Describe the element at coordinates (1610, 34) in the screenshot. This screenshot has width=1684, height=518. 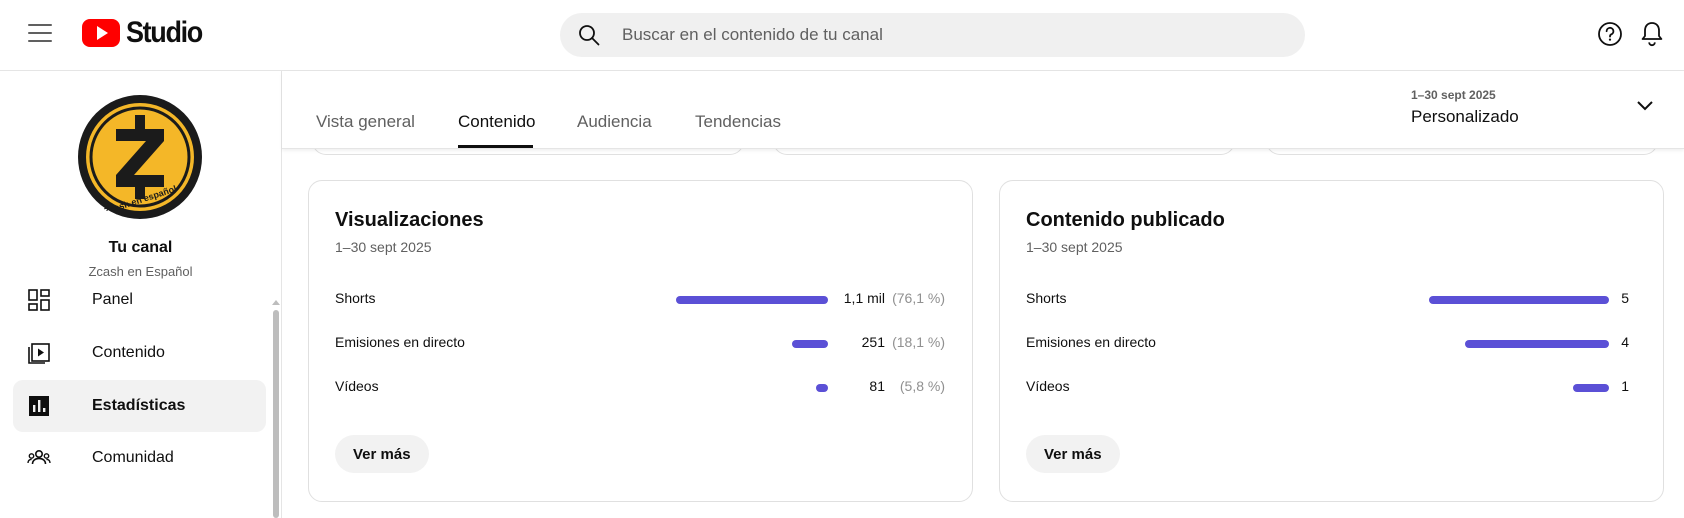
I see `help-icon` at that location.